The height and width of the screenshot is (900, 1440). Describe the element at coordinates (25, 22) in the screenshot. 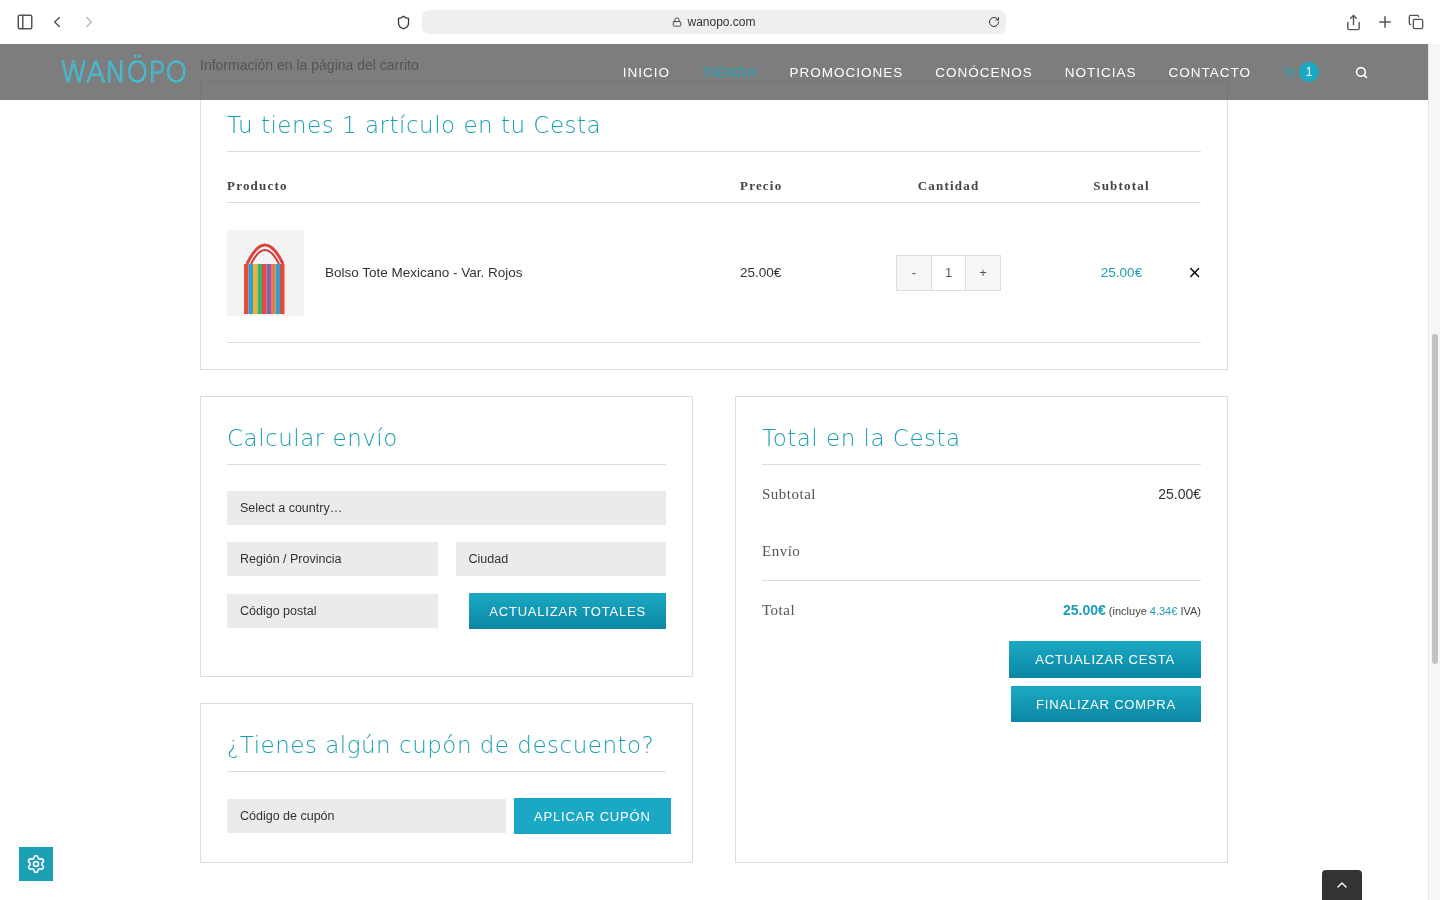

I see `sidebar-icon` at that location.